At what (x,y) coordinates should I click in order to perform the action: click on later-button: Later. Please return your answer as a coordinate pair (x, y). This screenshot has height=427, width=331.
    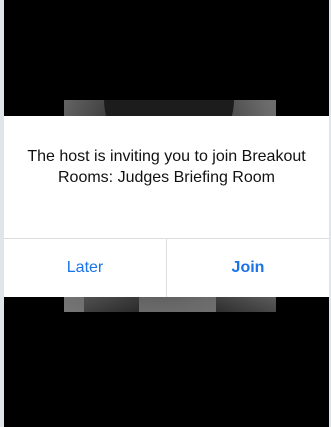
    Looking at the image, I should click on (85, 268).